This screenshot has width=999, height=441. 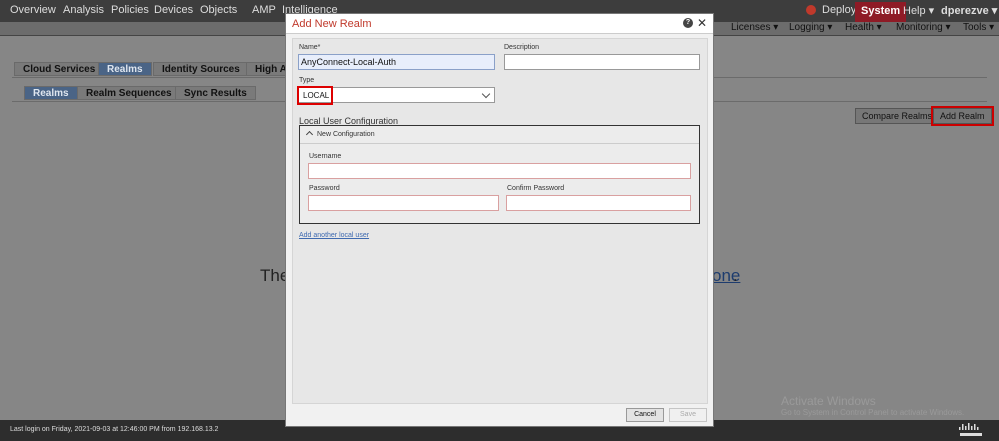 I want to click on nav-objects: Objects, so click(x=218, y=10).